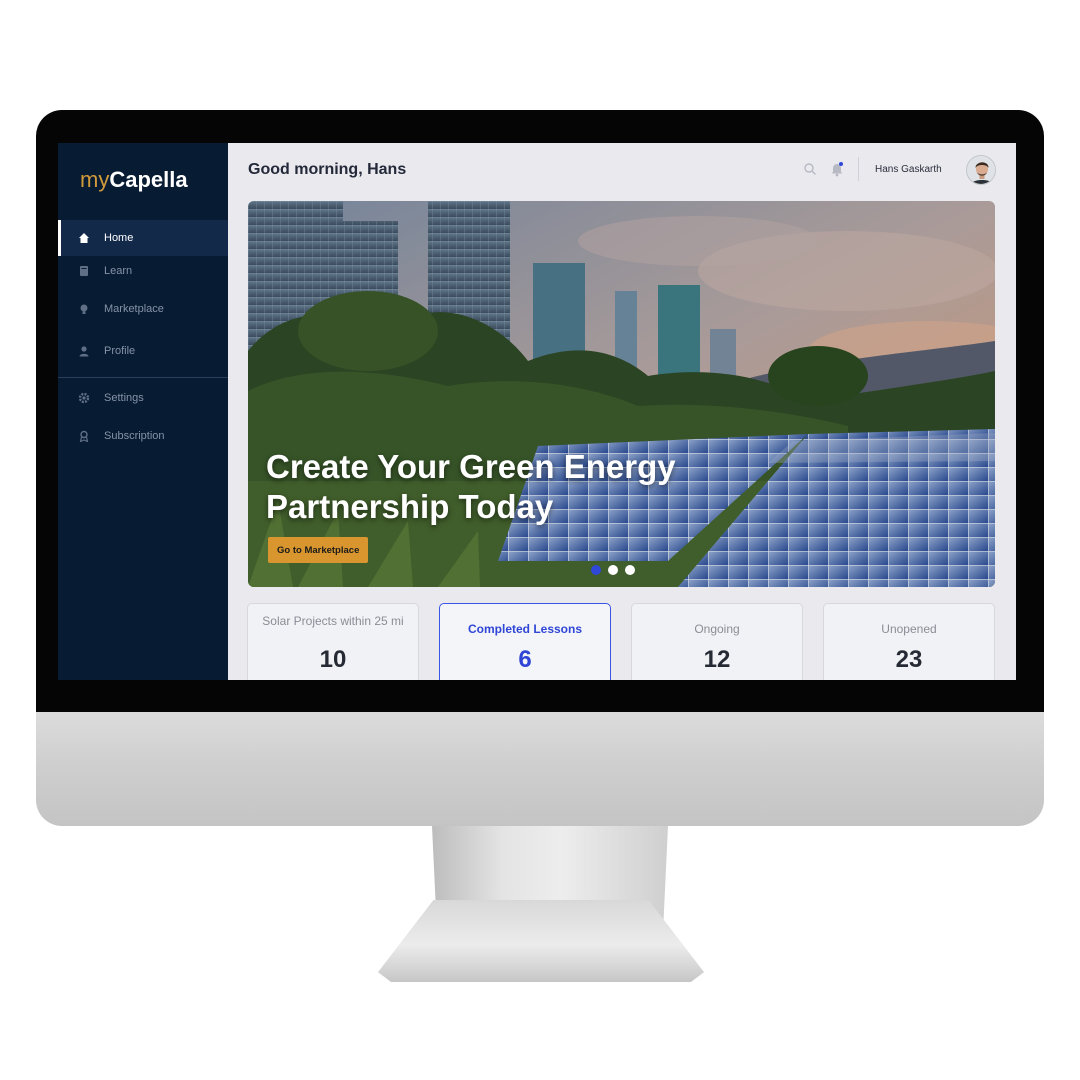  What do you see at coordinates (717, 629) in the screenshot?
I see `stat-label: Ongoing` at bounding box center [717, 629].